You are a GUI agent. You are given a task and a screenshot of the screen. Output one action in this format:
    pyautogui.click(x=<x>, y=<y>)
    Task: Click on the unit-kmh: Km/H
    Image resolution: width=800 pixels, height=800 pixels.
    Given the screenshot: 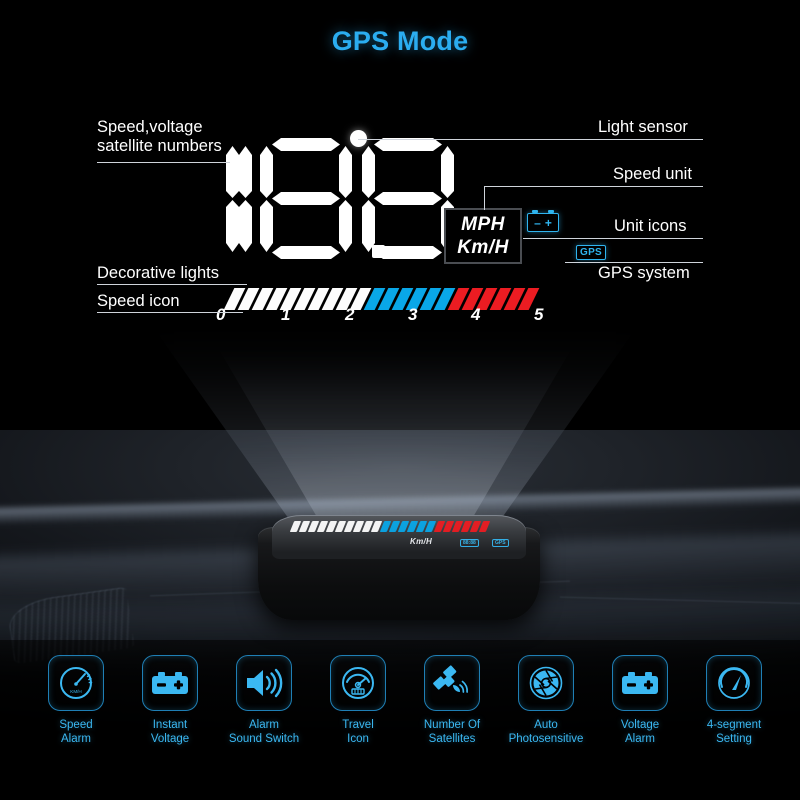 What is the action you would take?
    pyautogui.click(x=483, y=247)
    